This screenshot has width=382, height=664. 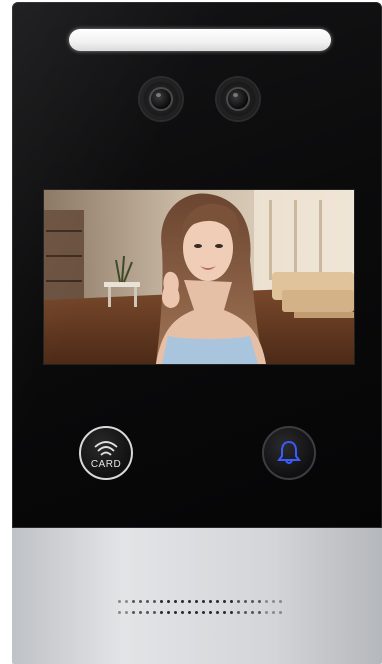 What do you see at coordinates (106, 448) in the screenshot?
I see `rfid-card-icon` at bounding box center [106, 448].